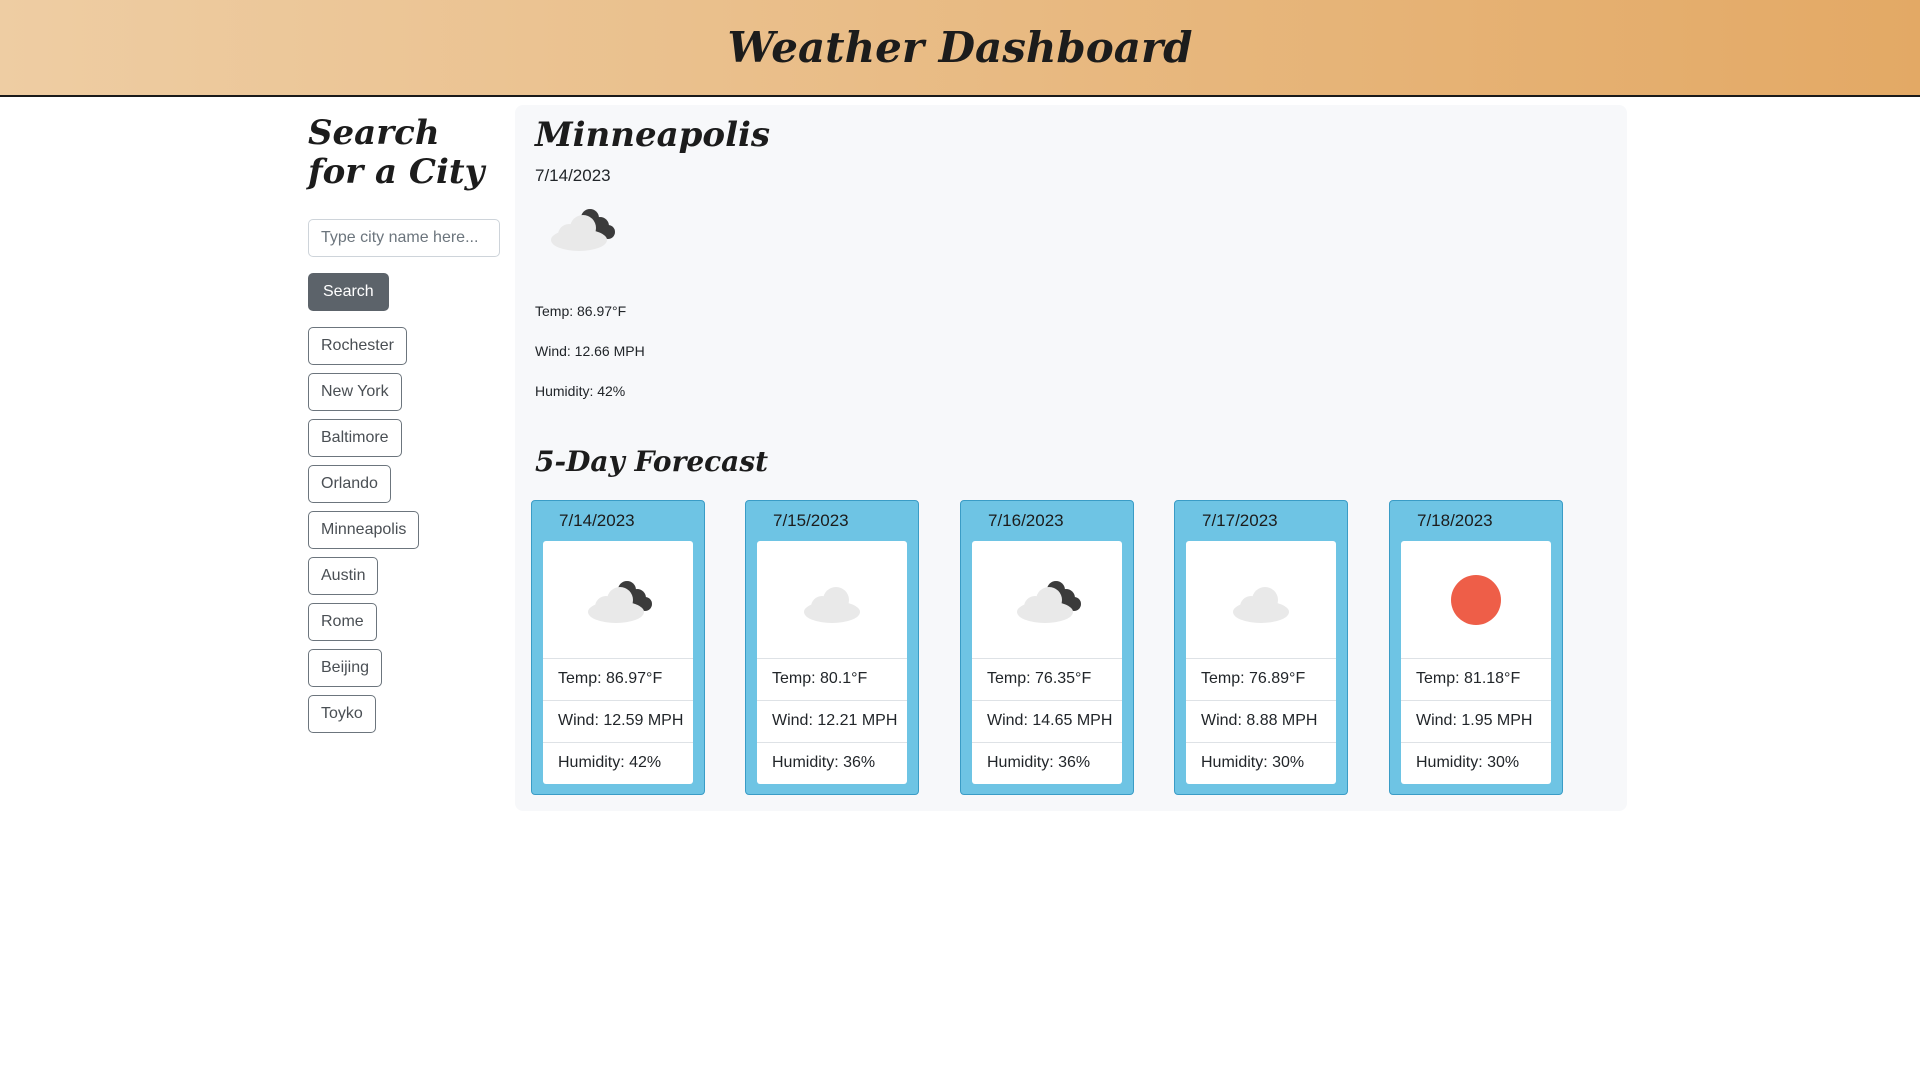 This screenshot has height=1080, width=1920. What do you see at coordinates (1240, 520) in the screenshot?
I see `forecast-date: 7/17/2023` at bounding box center [1240, 520].